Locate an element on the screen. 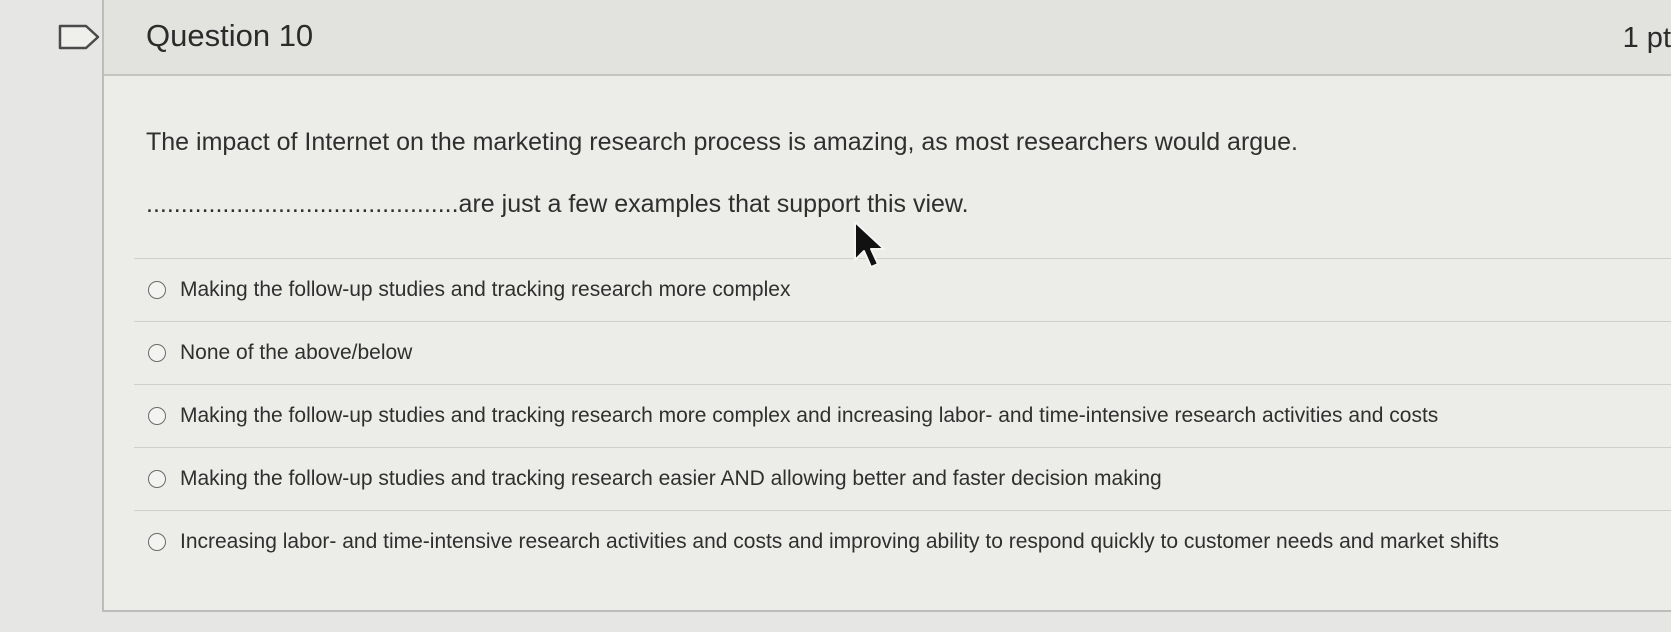 The width and height of the screenshot is (1671, 632). flag-question-icon is located at coordinates (80, 37).